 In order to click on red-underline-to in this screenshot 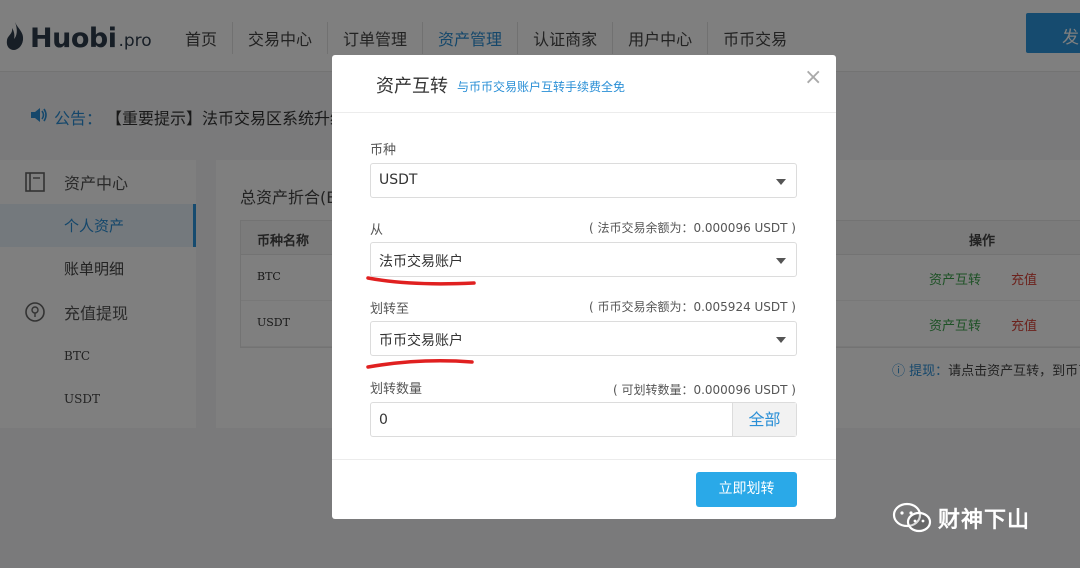, I will do `click(420, 364)`.